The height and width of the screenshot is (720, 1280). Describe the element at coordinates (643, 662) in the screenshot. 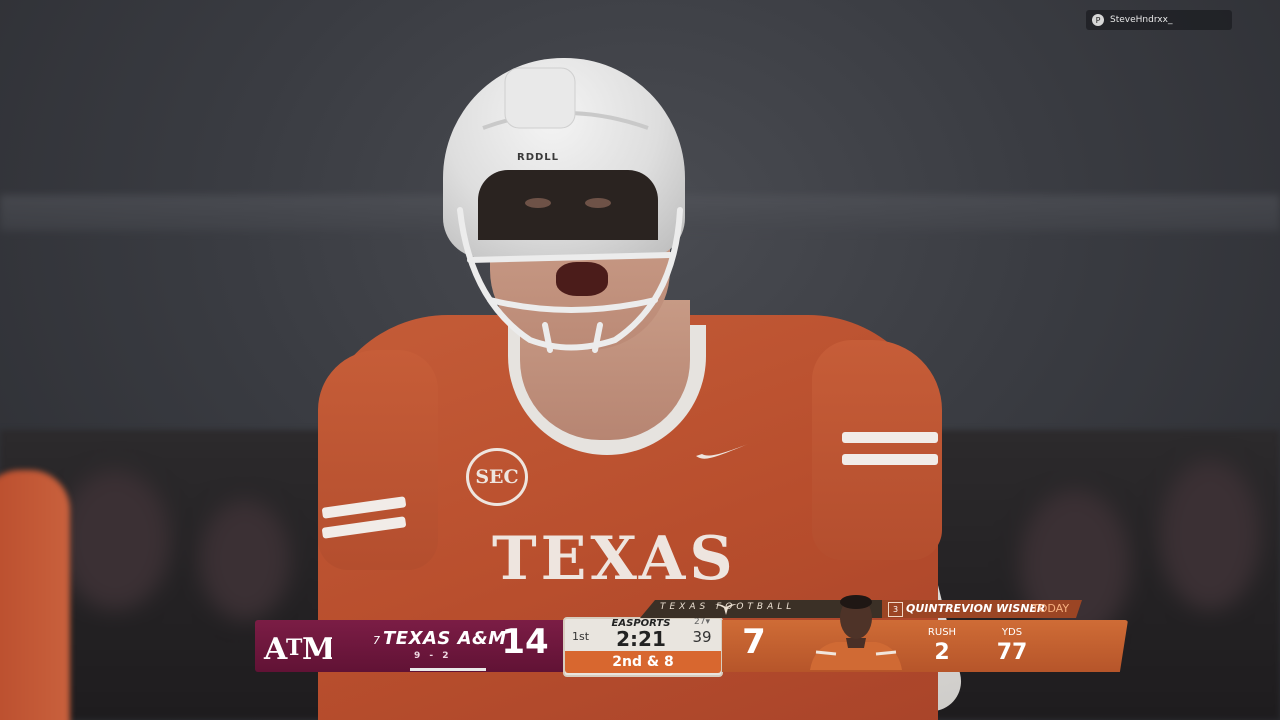

I see `down-and-distance: 2nd & 8` at that location.